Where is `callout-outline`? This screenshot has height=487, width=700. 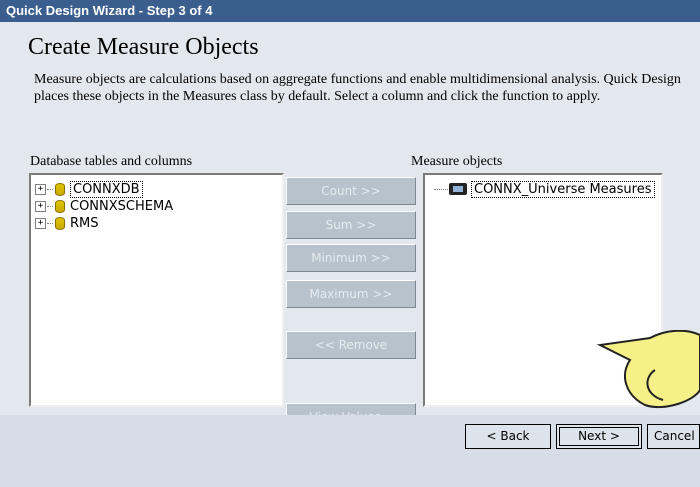
callout-outline is located at coordinates (648, 369).